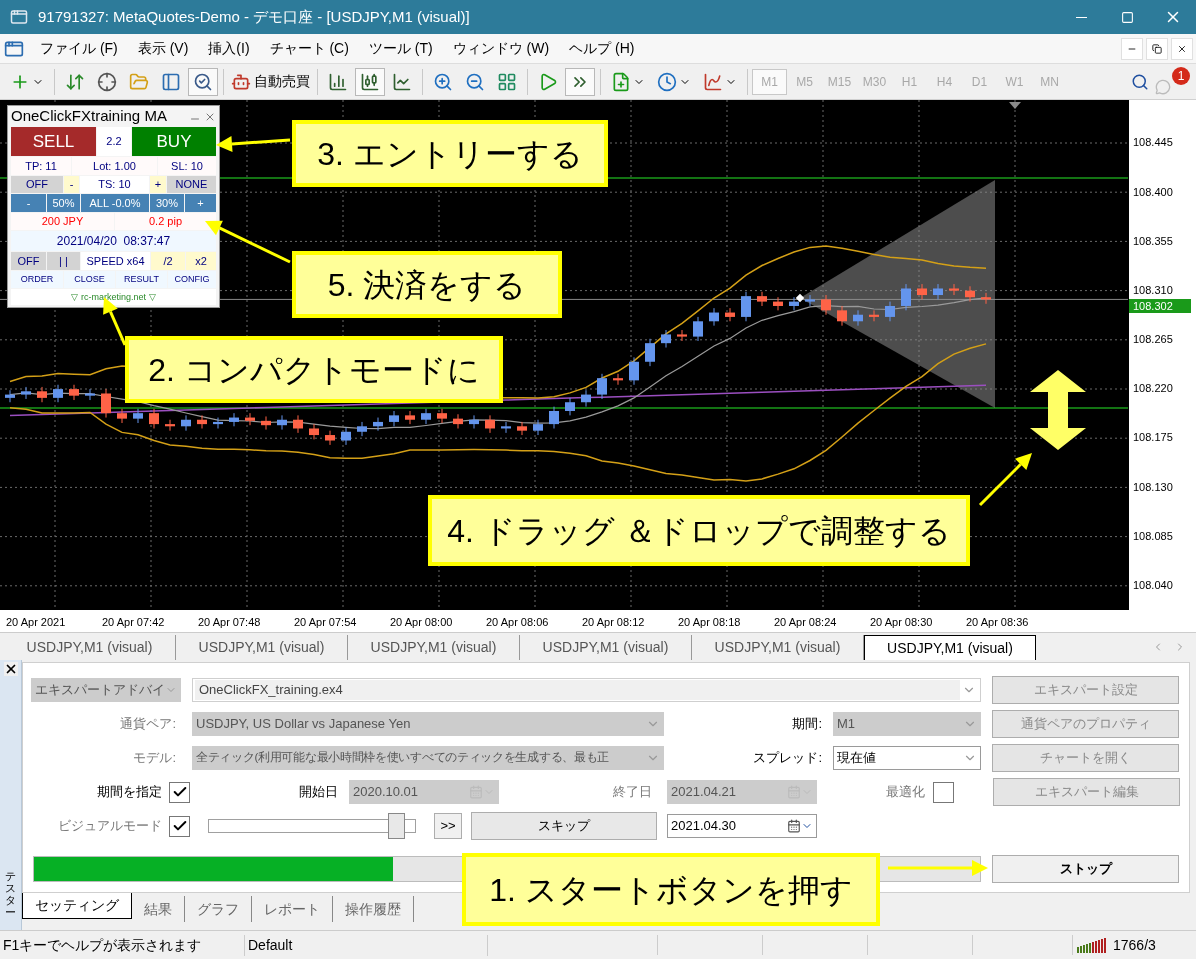 Image resolution: width=1196 pixels, height=959 pixels. Describe the element at coordinates (63, 261) in the screenshot. I see `toggle-button: | |` at that location.